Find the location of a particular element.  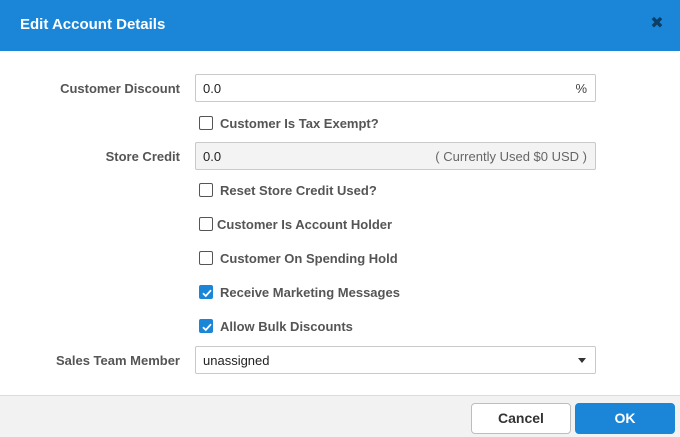

customer-discount-label: Customer Discount is located at coordinates (120, 88).